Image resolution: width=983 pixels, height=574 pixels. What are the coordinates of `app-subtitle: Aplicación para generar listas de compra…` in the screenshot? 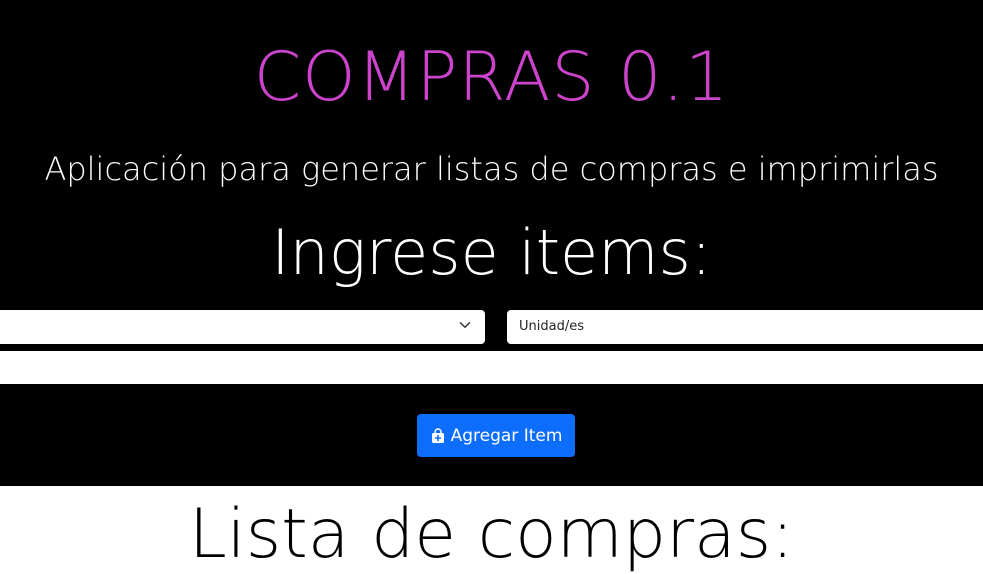 It's located at (491, 169).